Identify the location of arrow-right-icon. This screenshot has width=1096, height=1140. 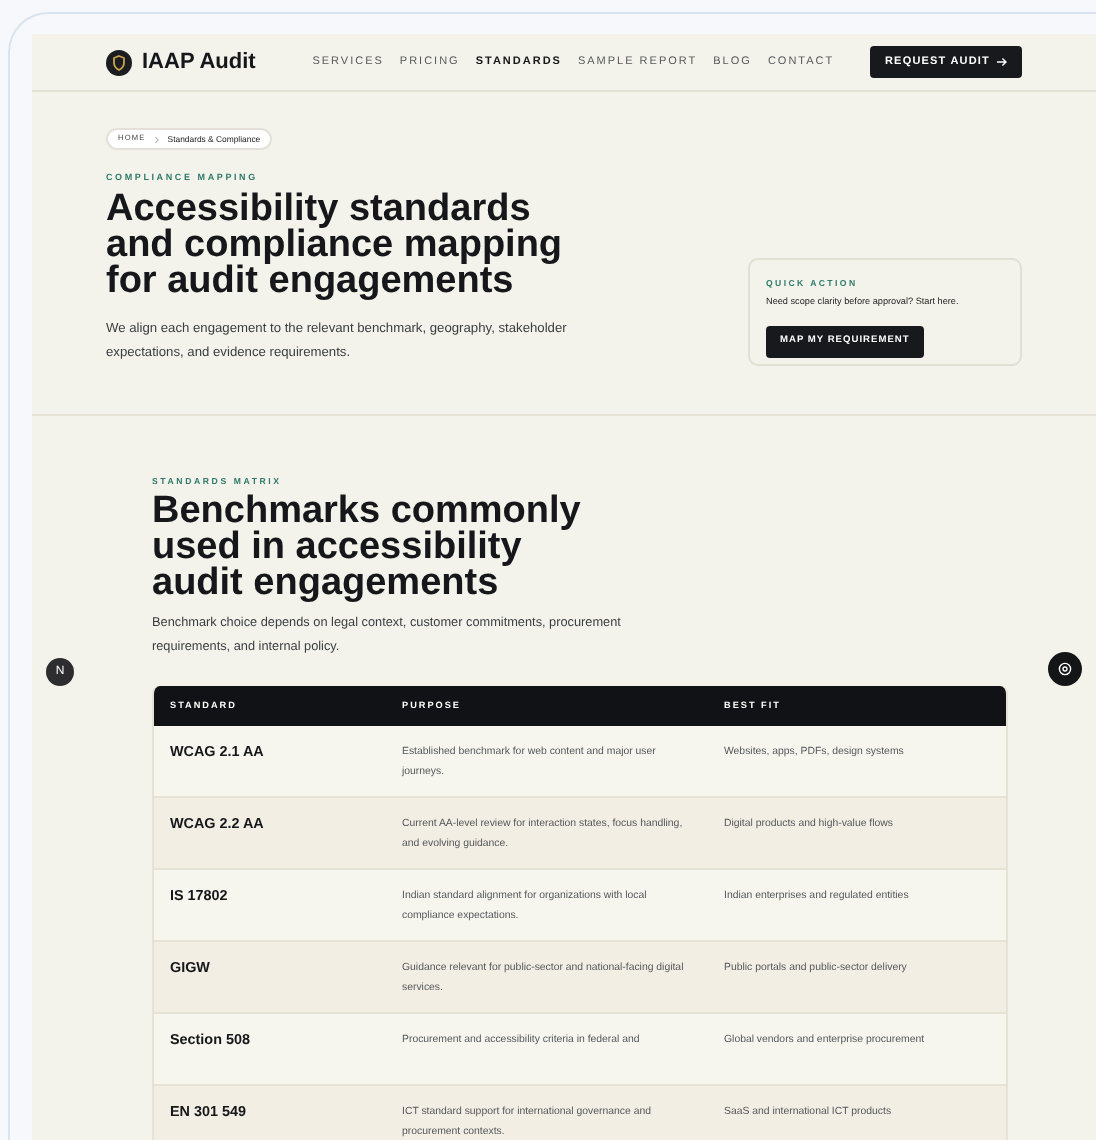
(1002, 62).